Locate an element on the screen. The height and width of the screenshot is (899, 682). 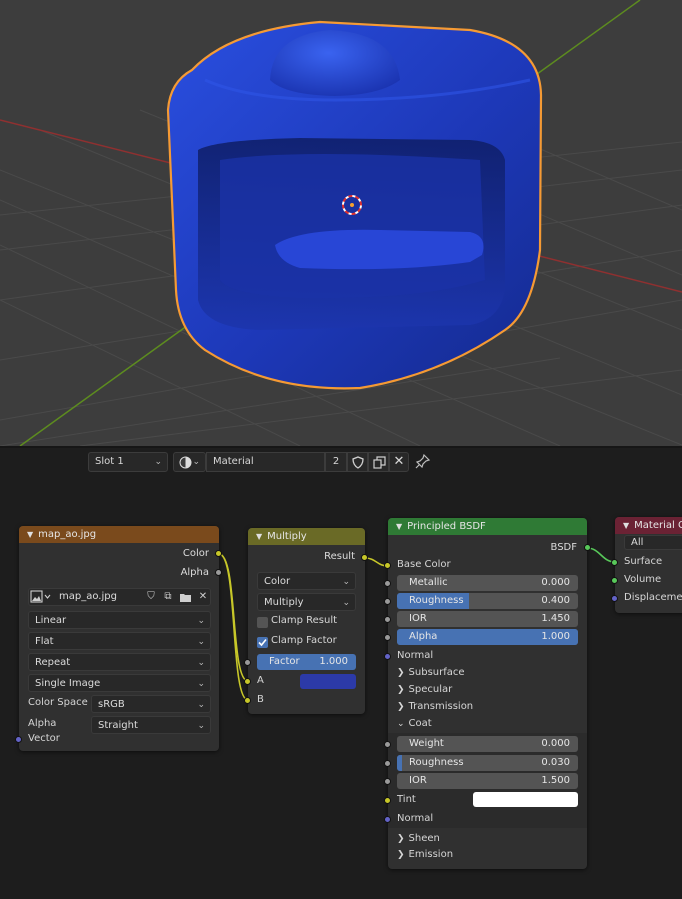
metallic-slider: Metallic 0.000 is located at coordinates (487, 583).